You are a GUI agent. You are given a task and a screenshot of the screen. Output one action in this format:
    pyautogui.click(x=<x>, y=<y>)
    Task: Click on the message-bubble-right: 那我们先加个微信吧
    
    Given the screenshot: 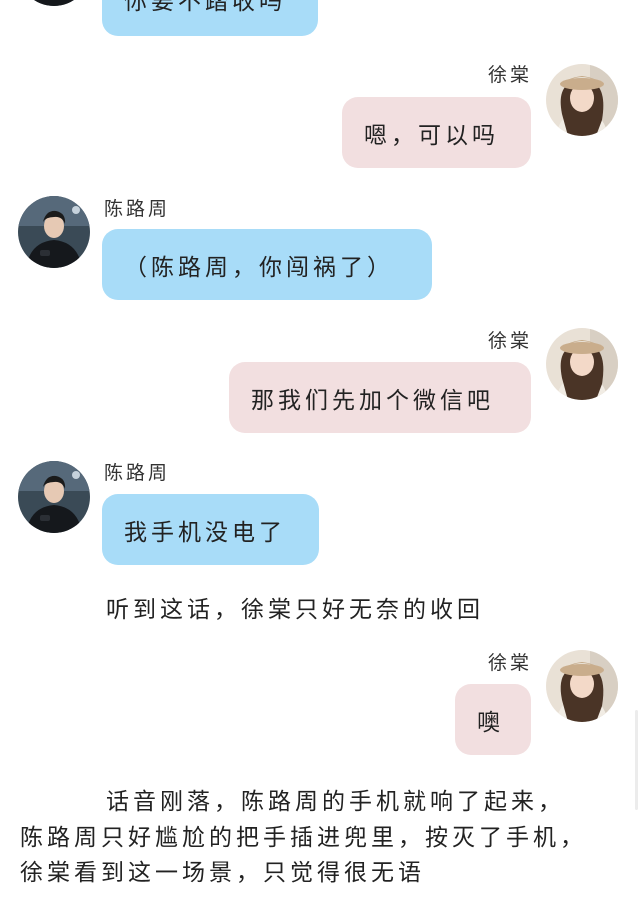 What is the action you would take?
    pyautogui.click(x=380, y=397)
    